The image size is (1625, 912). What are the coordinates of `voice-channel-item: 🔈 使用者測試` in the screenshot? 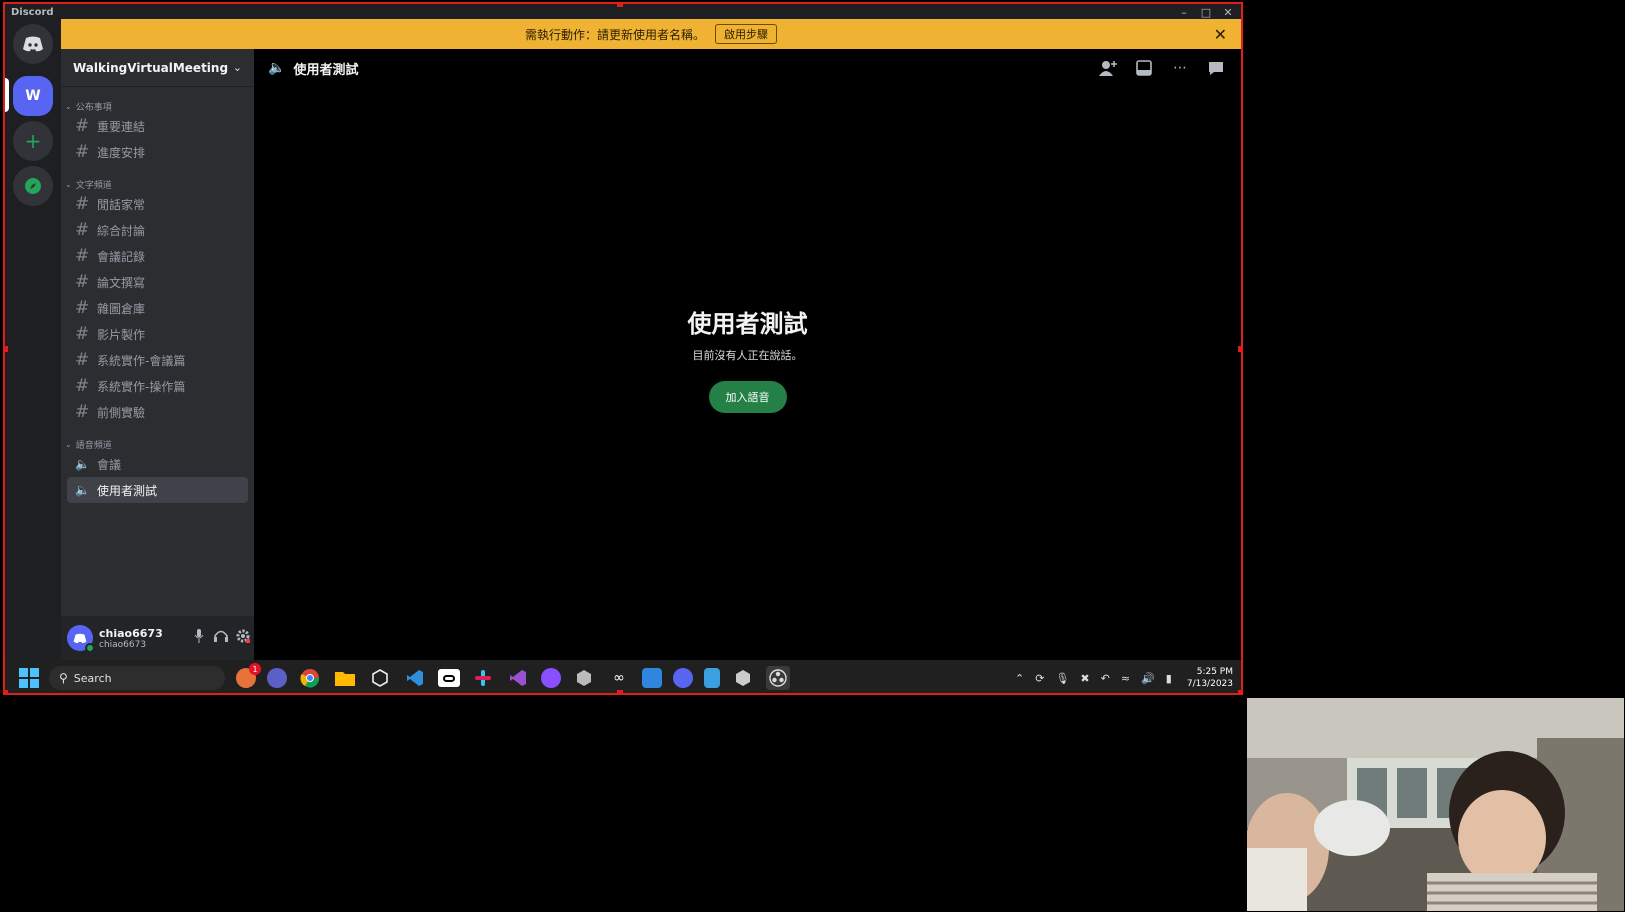 It's located at (157, 490).